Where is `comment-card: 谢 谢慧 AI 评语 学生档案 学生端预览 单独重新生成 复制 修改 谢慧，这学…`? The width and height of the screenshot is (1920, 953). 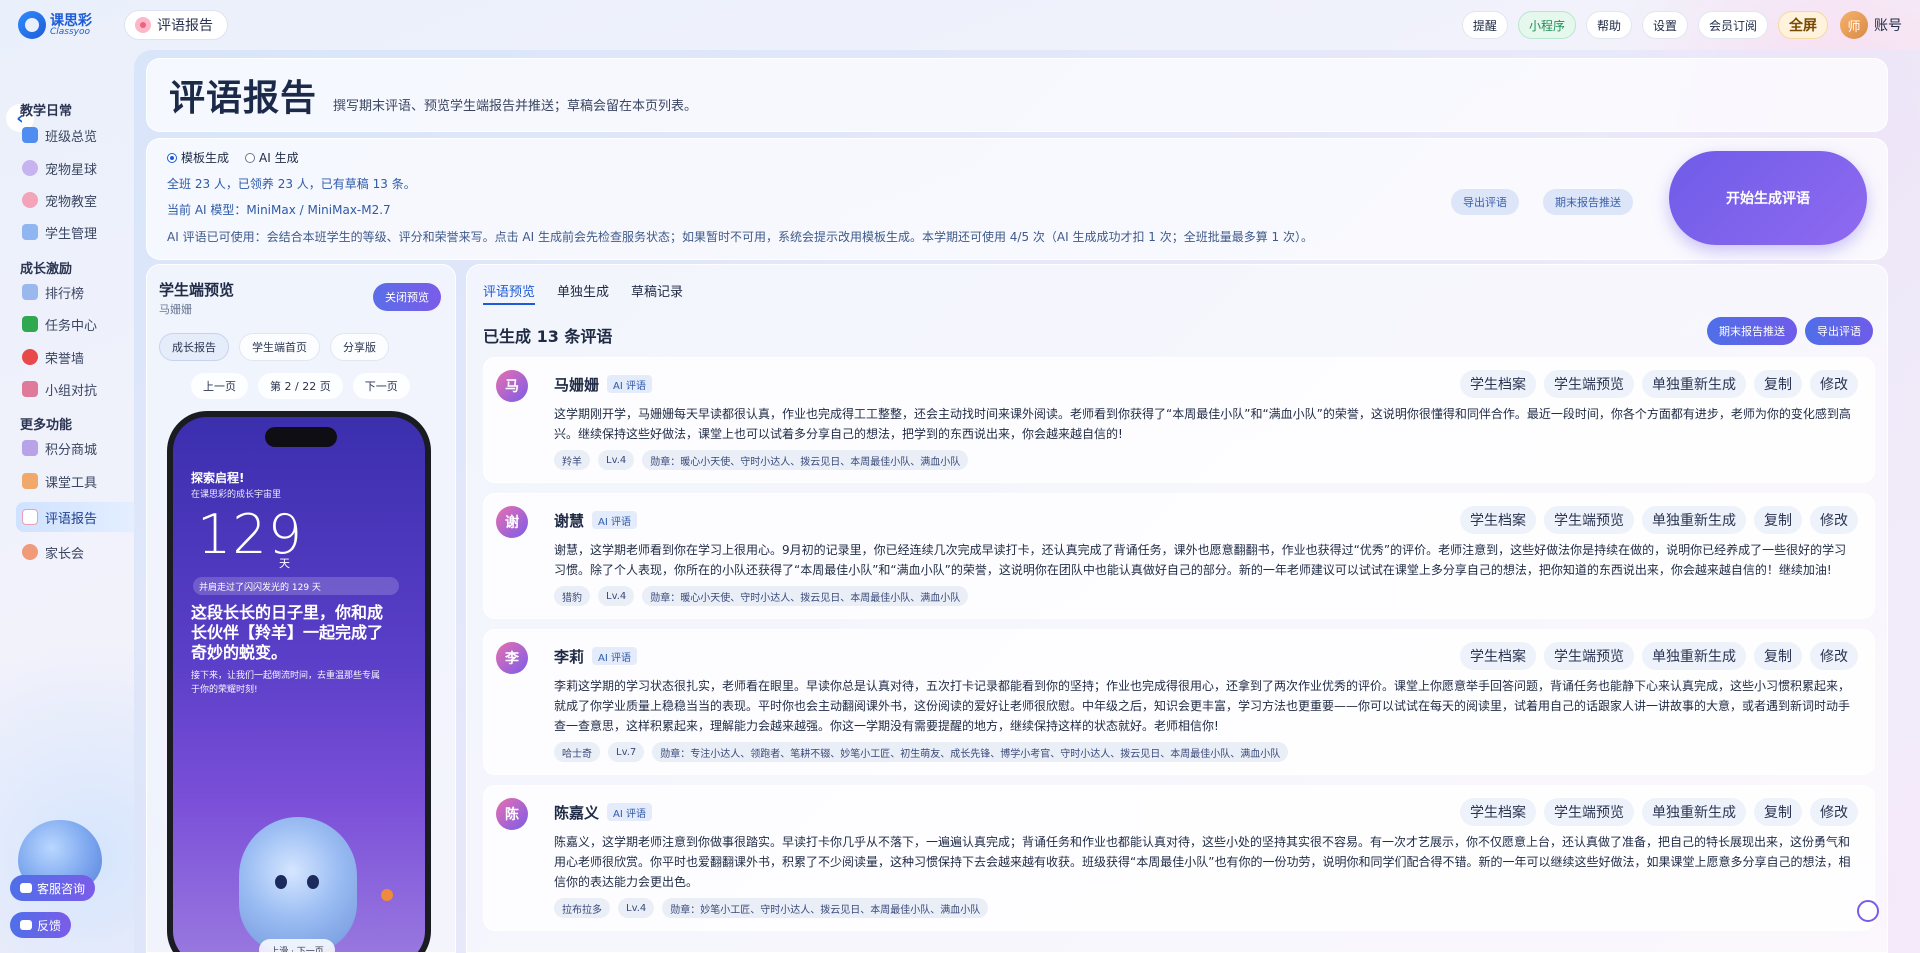 comment-card: 谢 谢慧 AI 评语 学生档案 学生端预览 单独重新生成 复制 修改 谢慧，这学… is located at coordinates (1179, 556).